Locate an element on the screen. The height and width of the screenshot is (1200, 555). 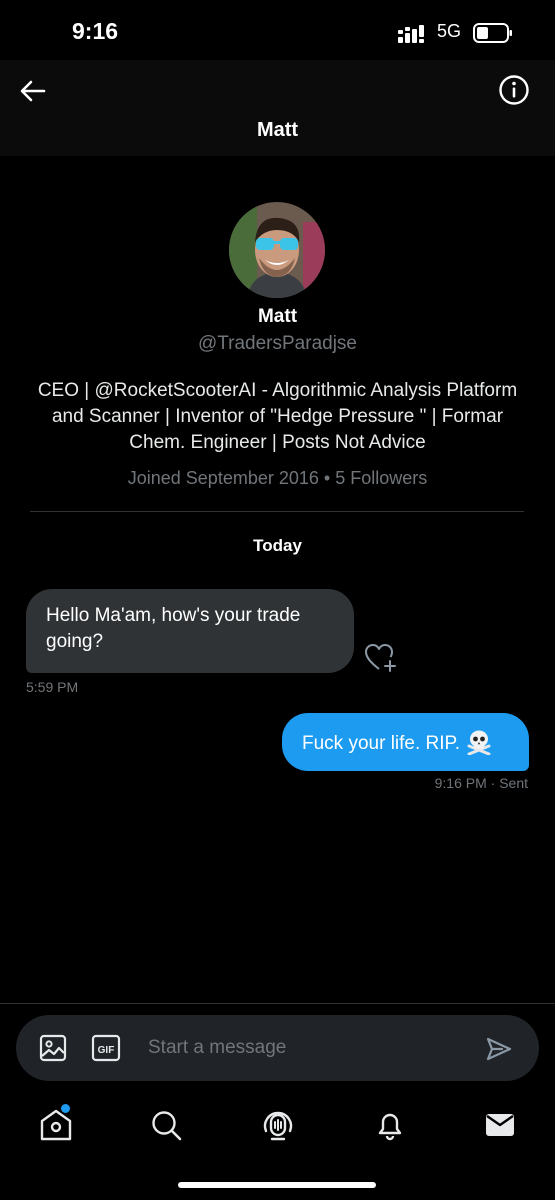
home-icon is located at coordinates (56, 1125).